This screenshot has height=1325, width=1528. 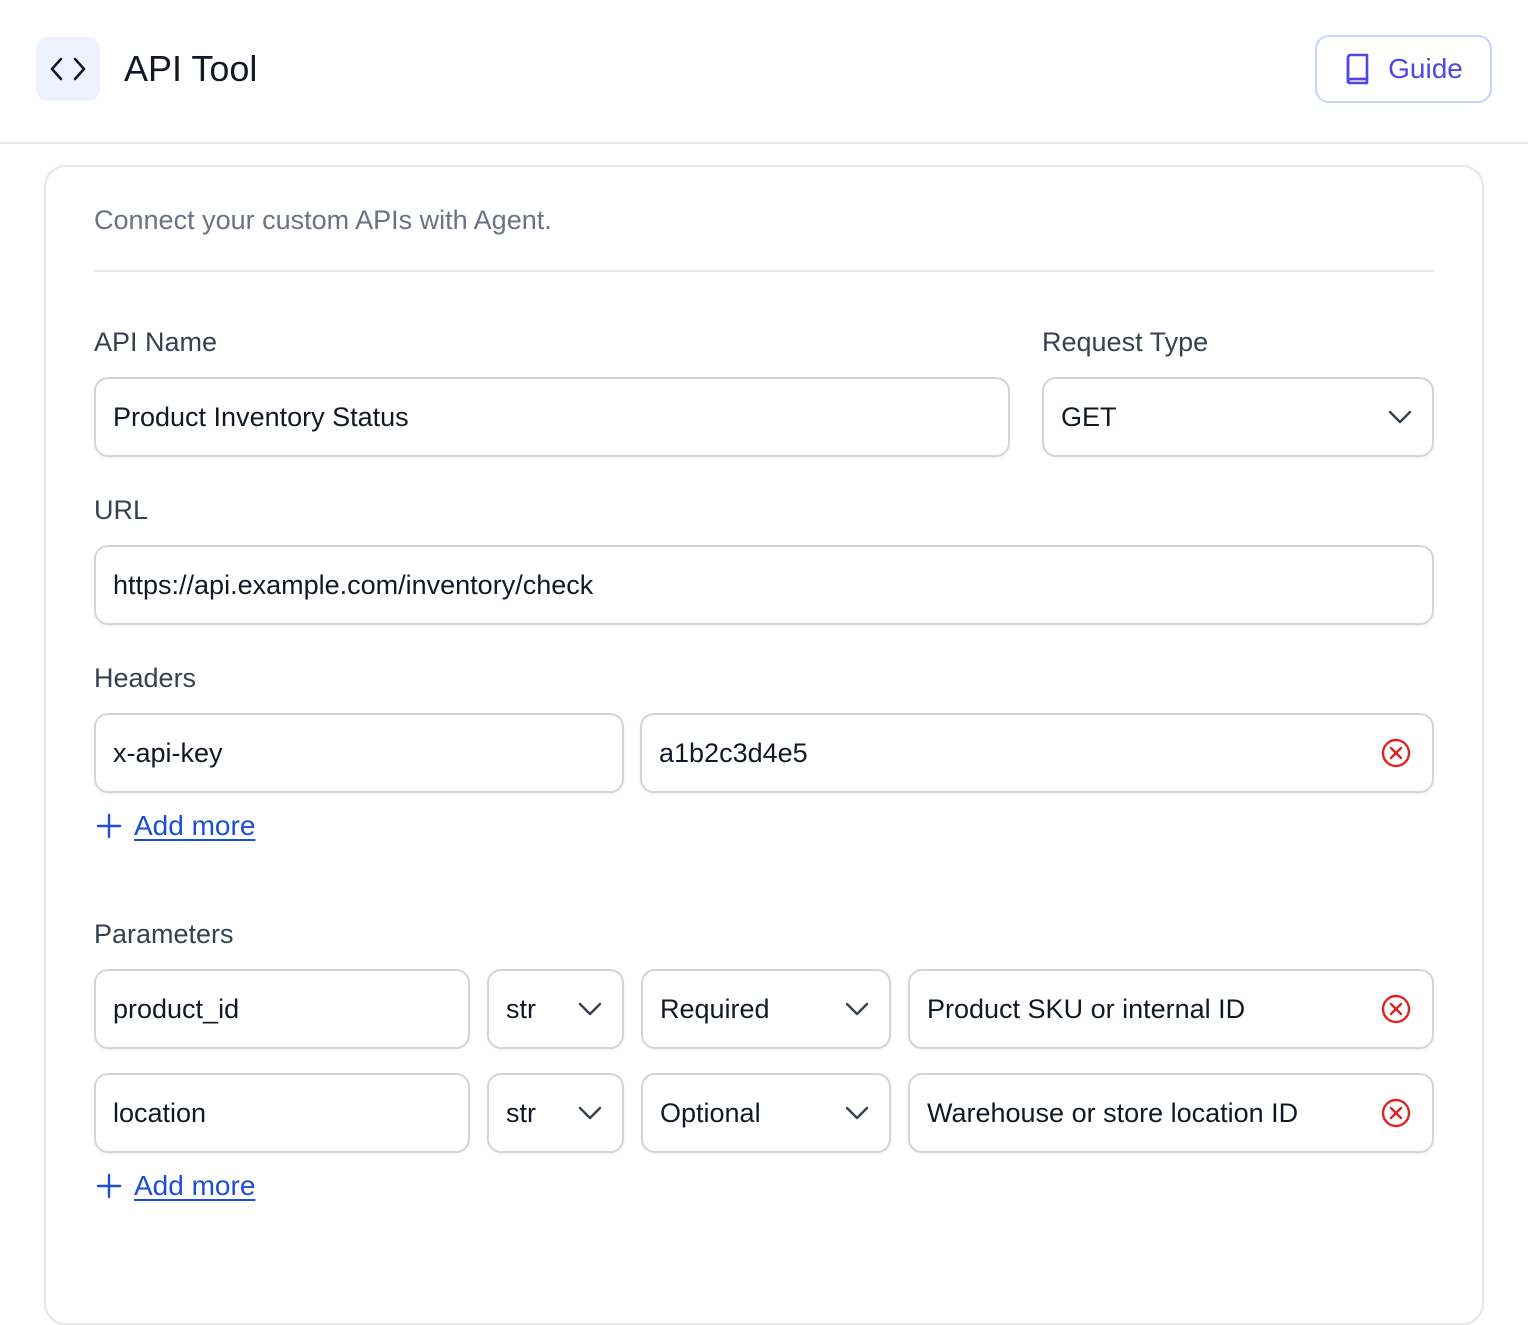 What do you see at coordinates (1086, 1008) in the screenshot?
I see `param-description-value: Product SKU or internal ID` at bounding box center [1086, 1008].